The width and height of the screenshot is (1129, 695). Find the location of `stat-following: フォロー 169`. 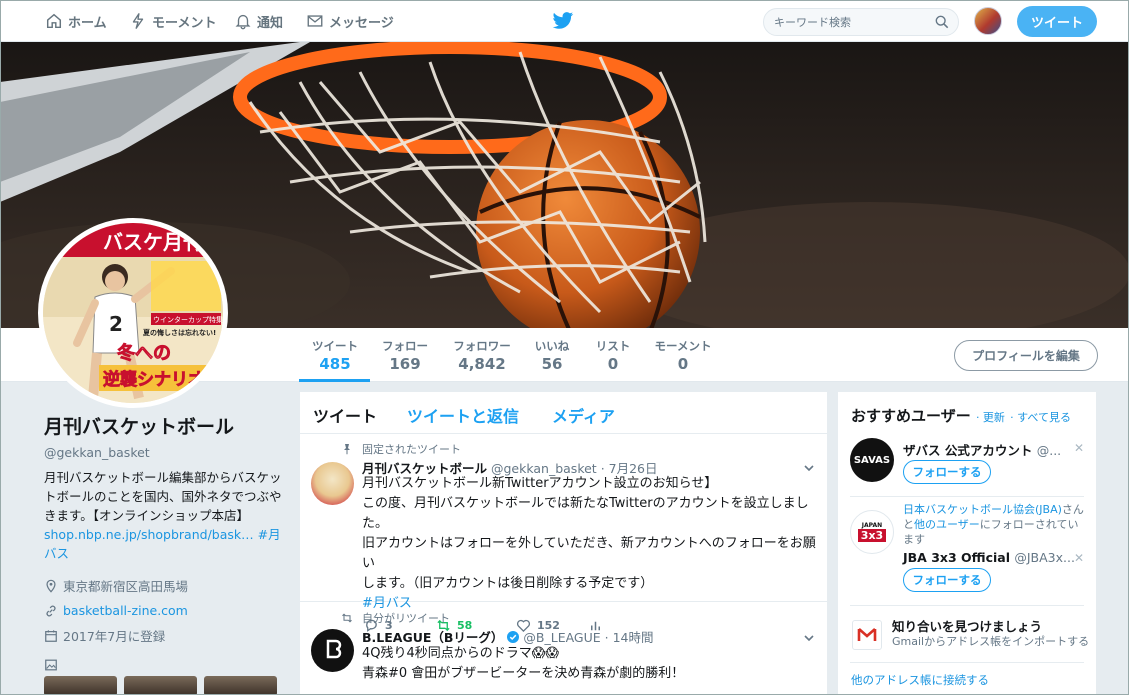

stat-following: フォロー 169 is located at coordinates (405, 355).